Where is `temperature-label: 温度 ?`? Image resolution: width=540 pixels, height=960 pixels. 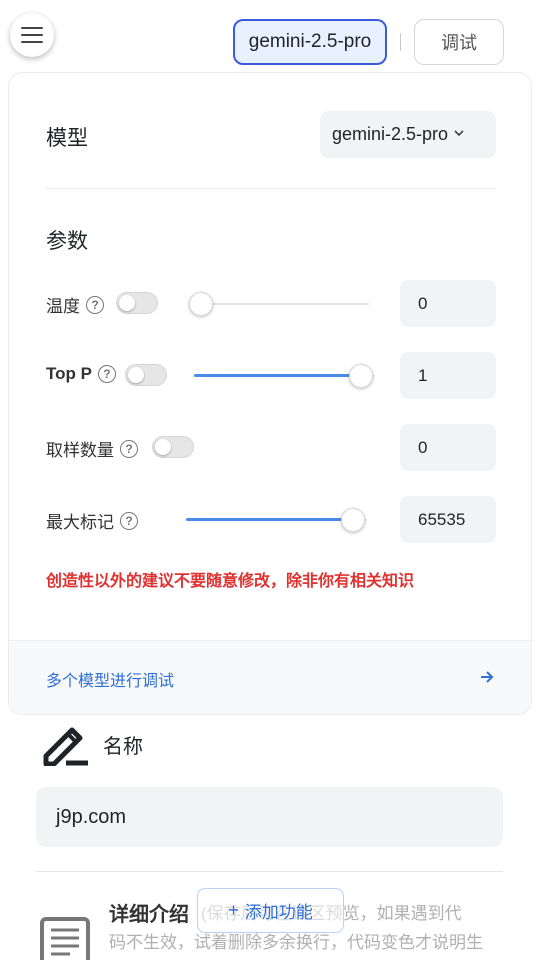 temperature-label: 温度 ? is located at coordinates (75, 304).